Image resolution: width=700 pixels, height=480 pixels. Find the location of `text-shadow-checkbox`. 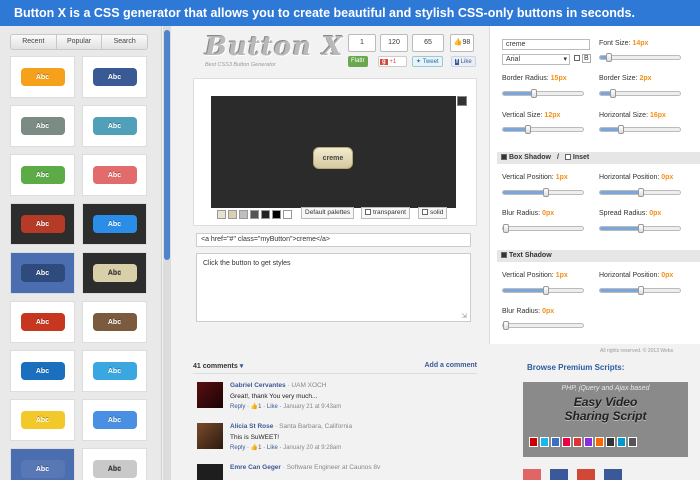

text-shadow-checkbox is located at coordinates (504, 255).